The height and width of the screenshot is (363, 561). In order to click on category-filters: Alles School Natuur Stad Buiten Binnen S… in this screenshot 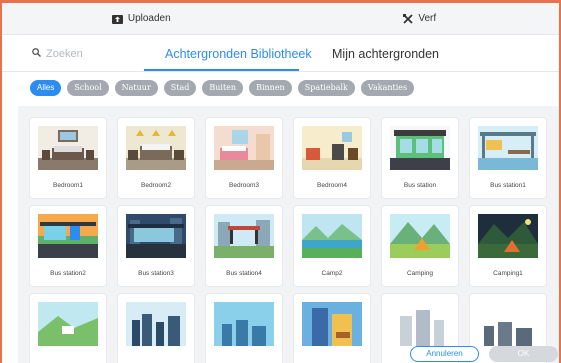, I will do `click(222, 88)`.